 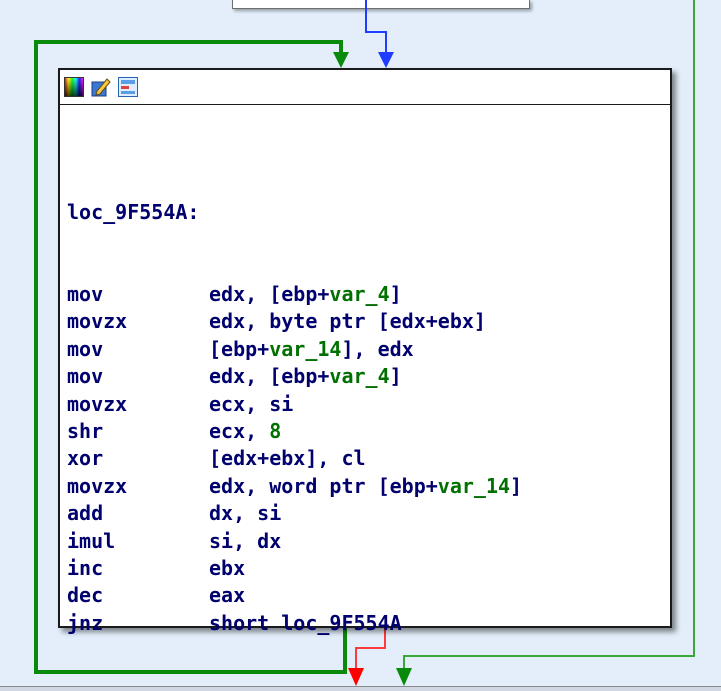 I want to click on node-toolbar, so click(x=365, y=87).